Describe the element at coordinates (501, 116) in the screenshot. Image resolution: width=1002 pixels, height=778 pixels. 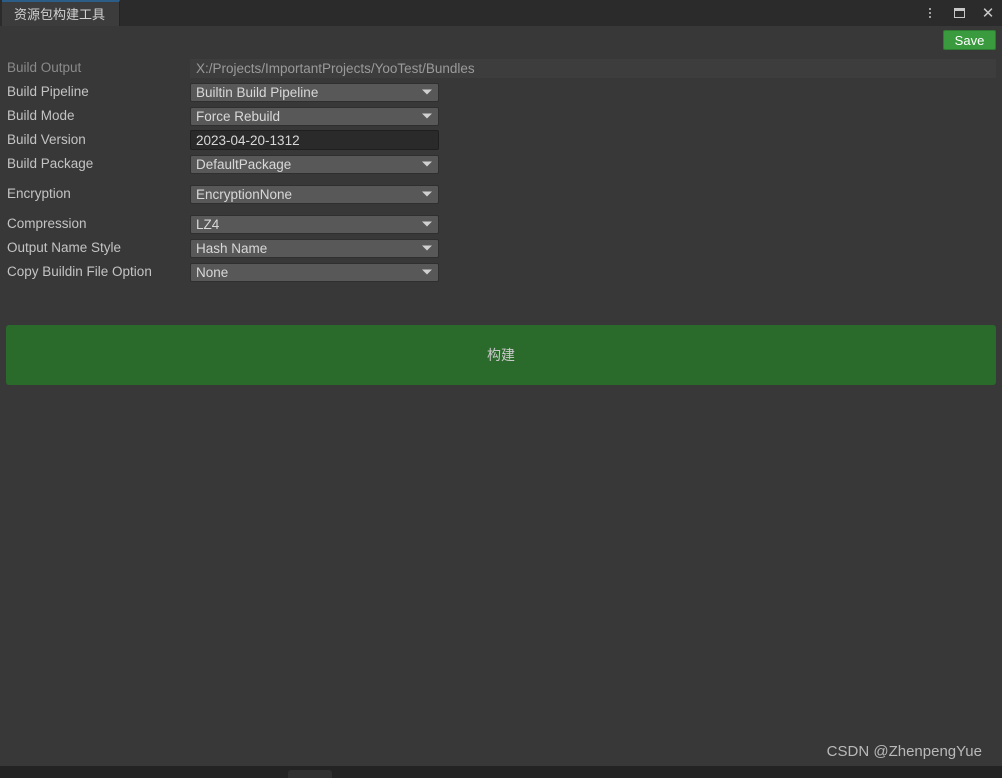
I see `form-row-build-mode: Build Mode Force Rebuild` at that location.